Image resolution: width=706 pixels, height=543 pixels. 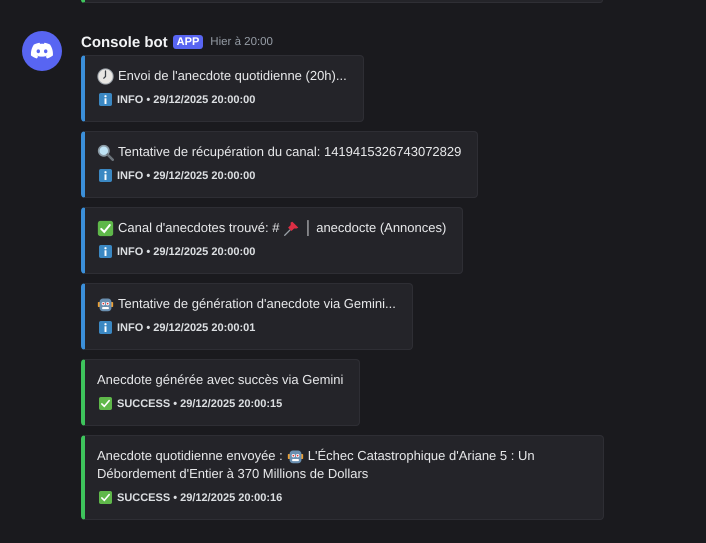 I want to click on author-name: Console bot, so click(x=124, y=42).